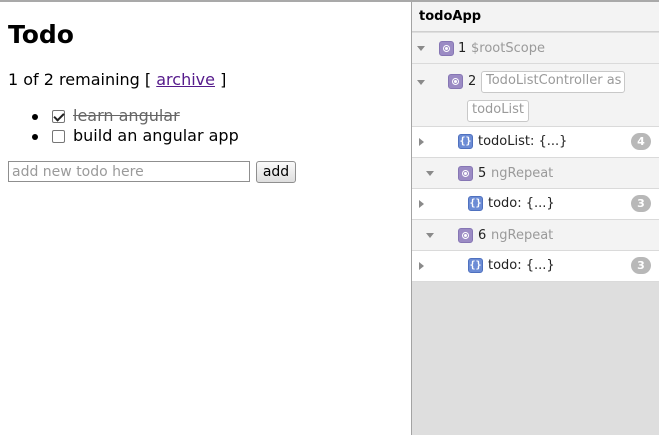 The height and width of the screenshot is (435, 659). What do you see at coordinates (41, 34) in the screenshot?
I see `page-title: Todo` at bounding box center [41, 34].